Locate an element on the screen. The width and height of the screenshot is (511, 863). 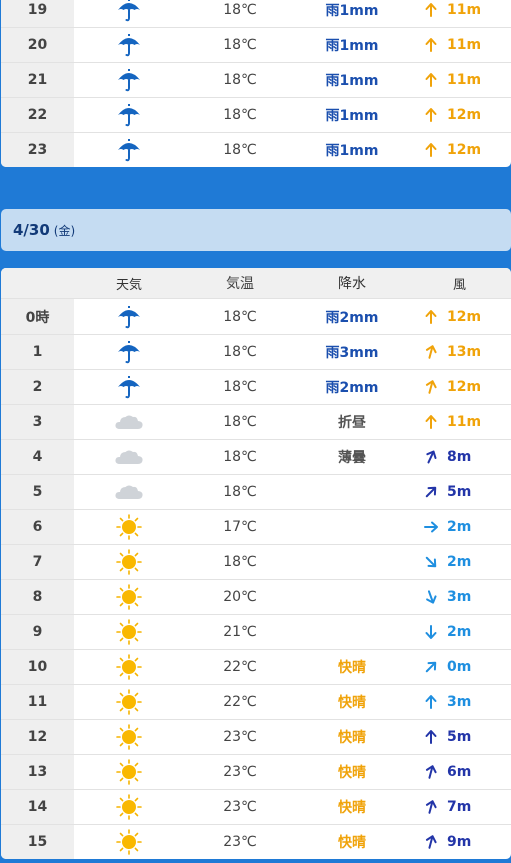
wind-cell: 8m is located at coordinates (459, 457).